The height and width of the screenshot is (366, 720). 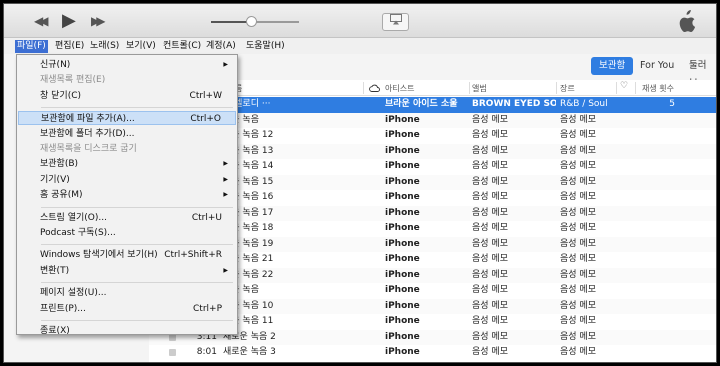 What do you see at coordinates (41, 21) in the screenshot?
I see `previous-track-icon: ◀◀` at bounding box center [41, 21].